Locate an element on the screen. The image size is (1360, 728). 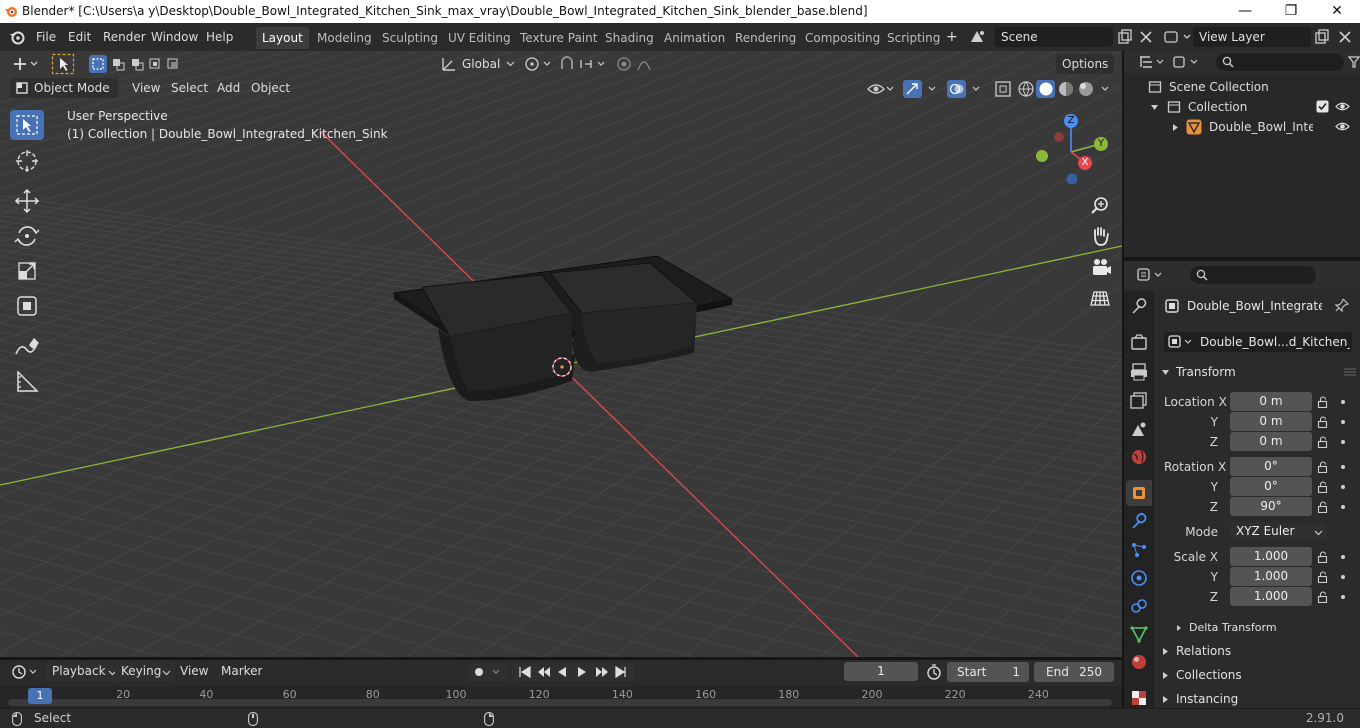
menu-view: View is located at coordinates (146, 88).